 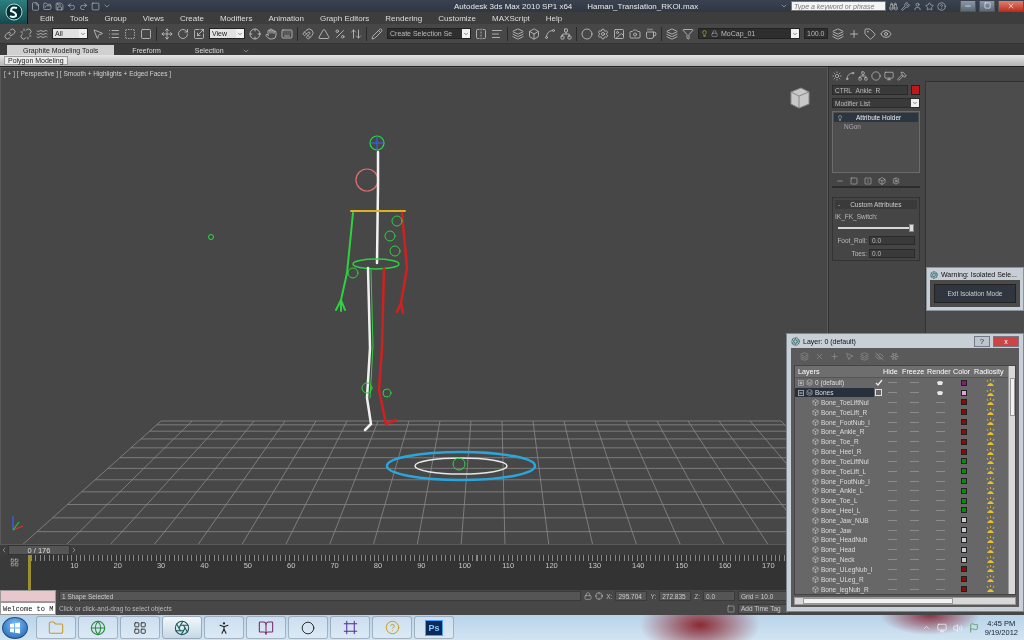 What do you see at coordinates (191, 18) in the screenshot?
I see `menu-item: Create` at bounding box center [191, 18].